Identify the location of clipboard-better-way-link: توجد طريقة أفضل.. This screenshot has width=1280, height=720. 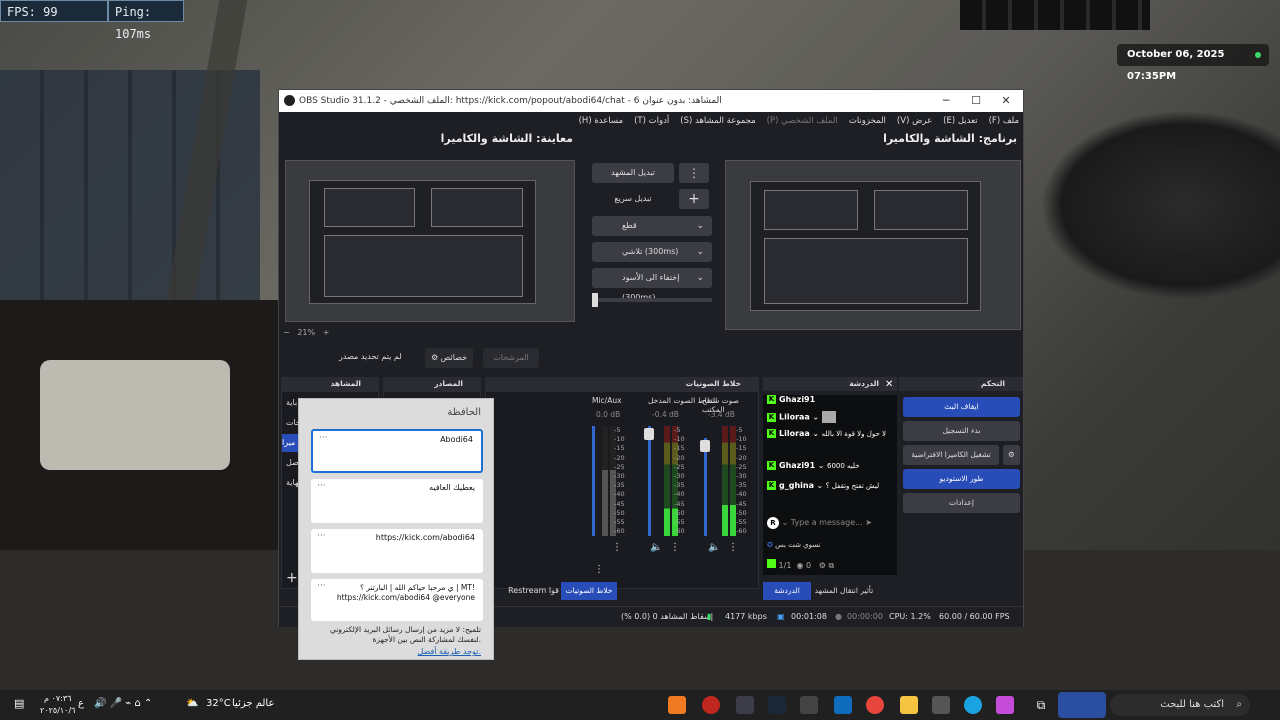
(449, 651).